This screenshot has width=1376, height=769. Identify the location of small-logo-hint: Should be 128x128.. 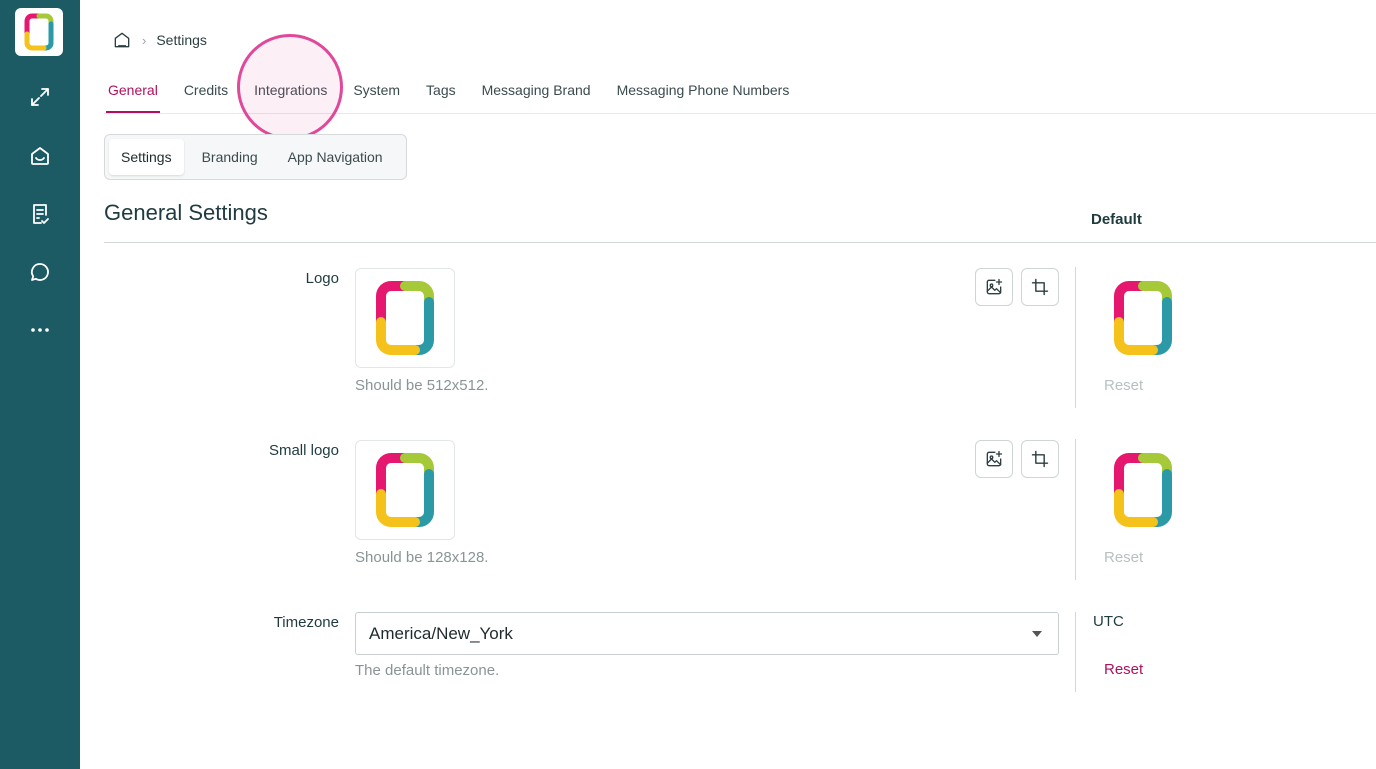
(422, 557).